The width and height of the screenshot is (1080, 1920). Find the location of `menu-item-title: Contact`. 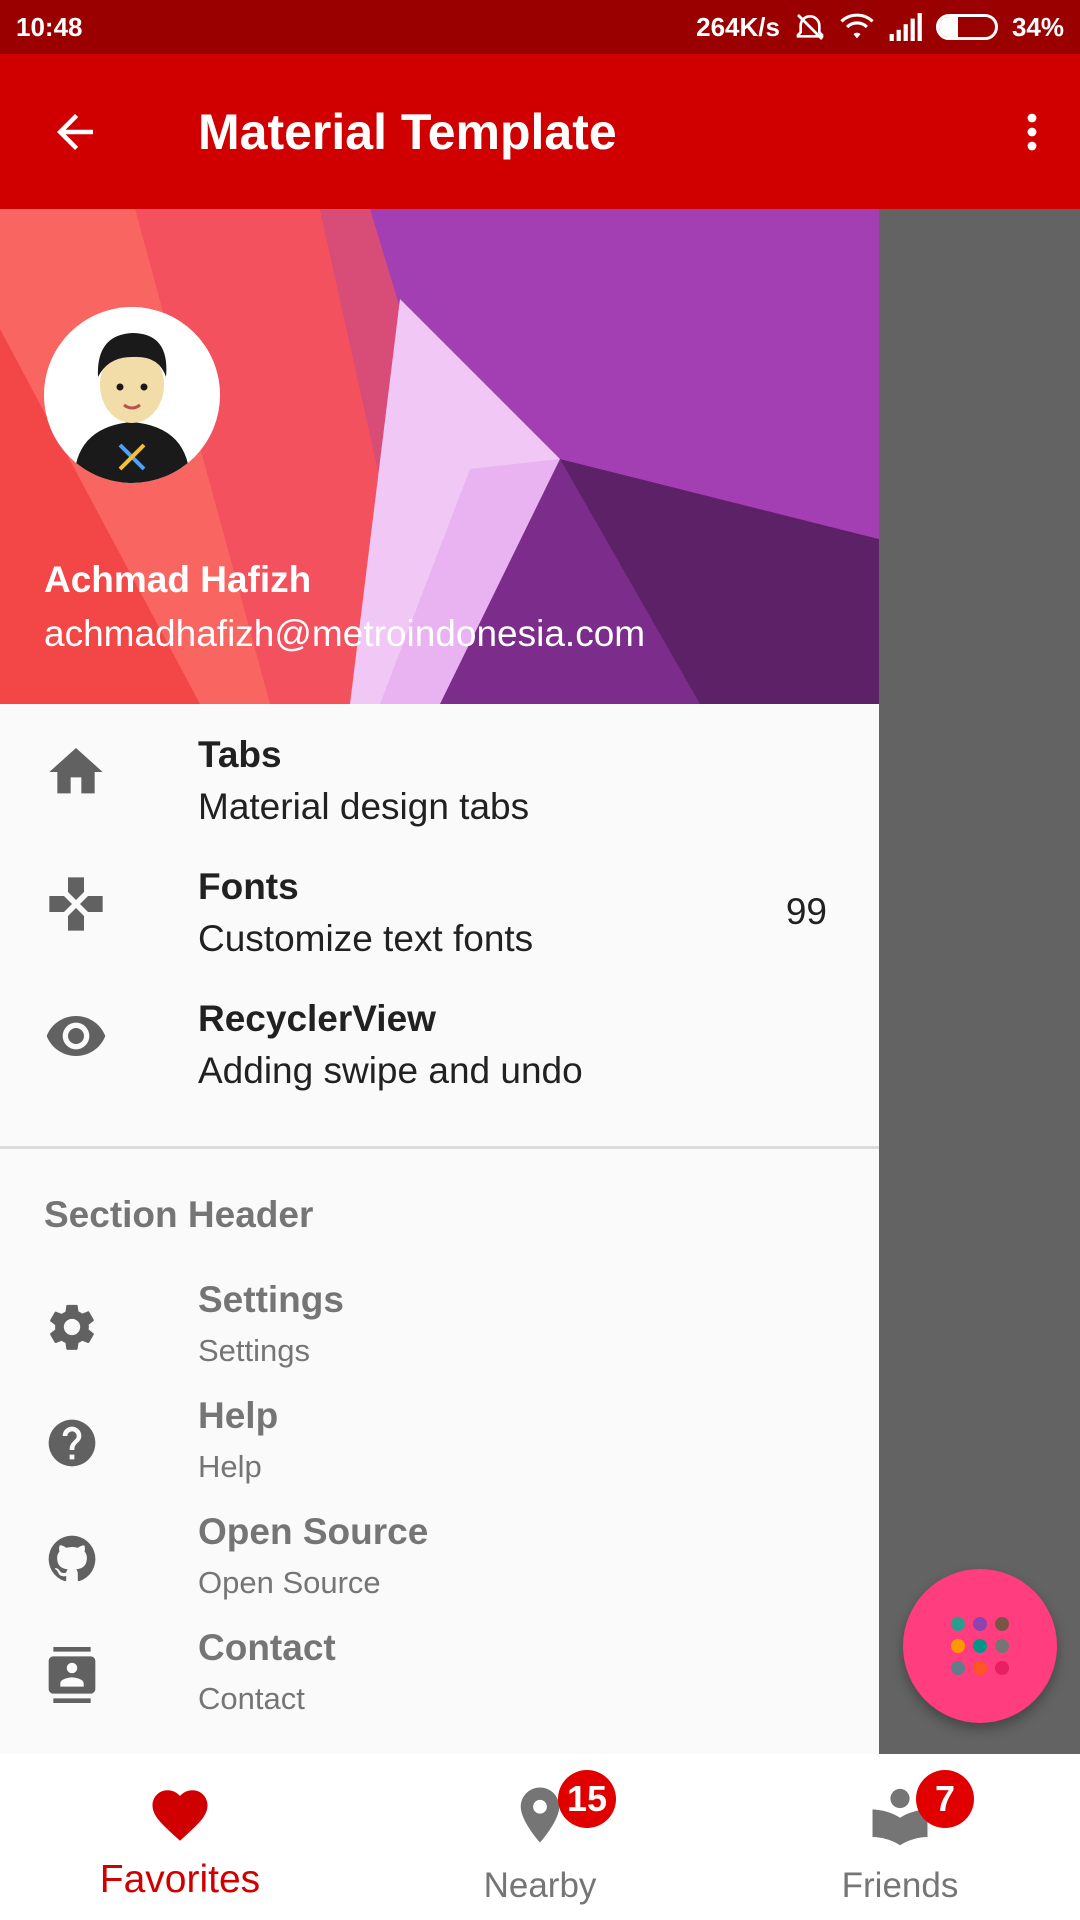

menu-item-title: Contact is located at coordinates (267, 1647).